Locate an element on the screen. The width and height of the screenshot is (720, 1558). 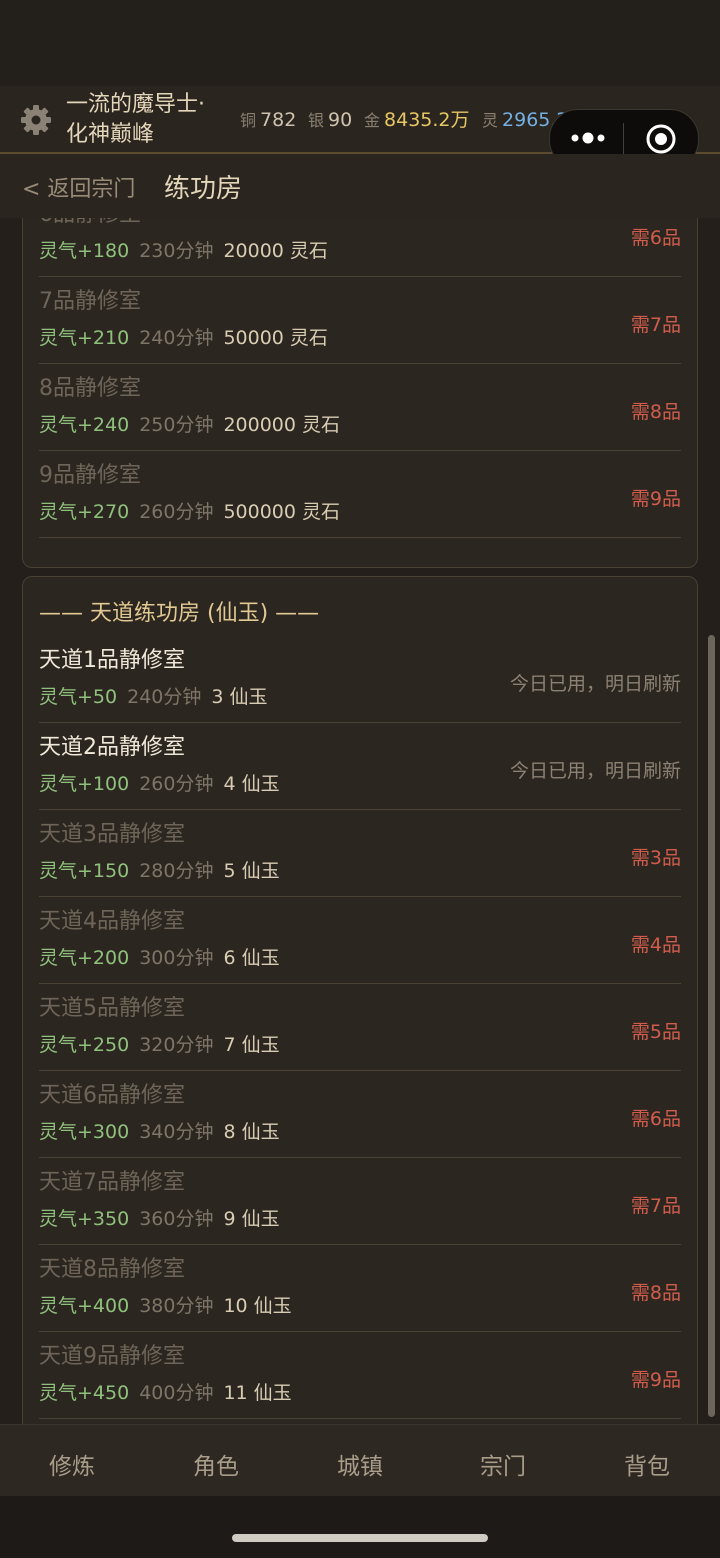
capsule-divider is located at coordinates (623, 139).